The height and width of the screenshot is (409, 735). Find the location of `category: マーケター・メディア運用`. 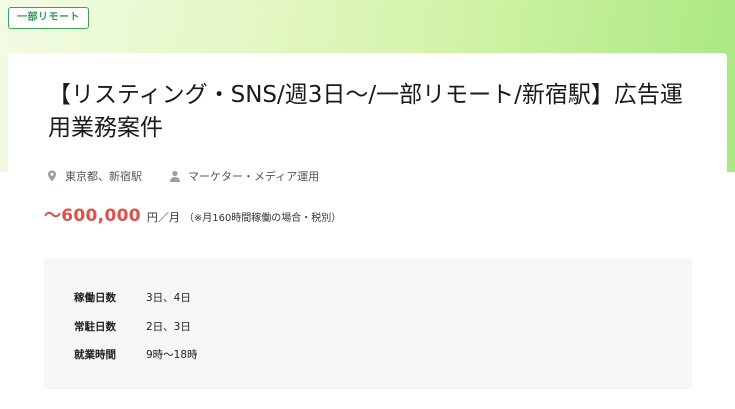

category: マーケター・メディア運用 is located at coordinates (243, 176).